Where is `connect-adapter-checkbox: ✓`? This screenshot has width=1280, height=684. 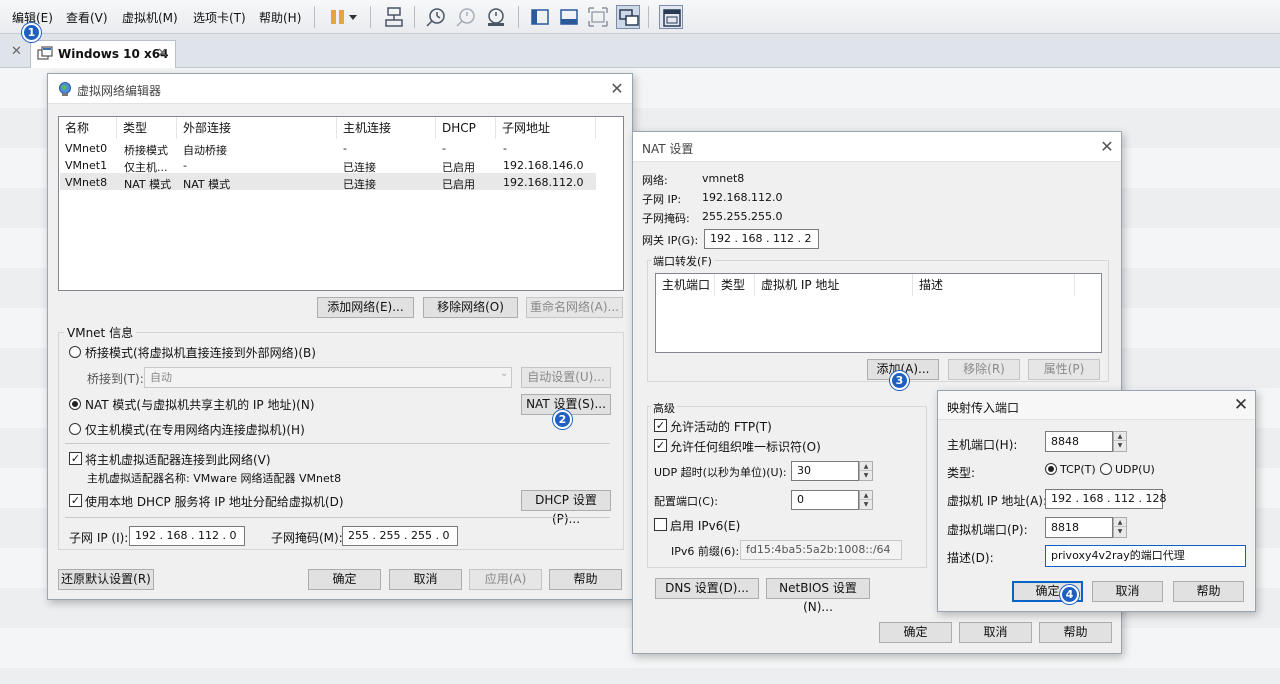
connect-adapter-checkbox: ✓ is located at coordinates (75, 458).